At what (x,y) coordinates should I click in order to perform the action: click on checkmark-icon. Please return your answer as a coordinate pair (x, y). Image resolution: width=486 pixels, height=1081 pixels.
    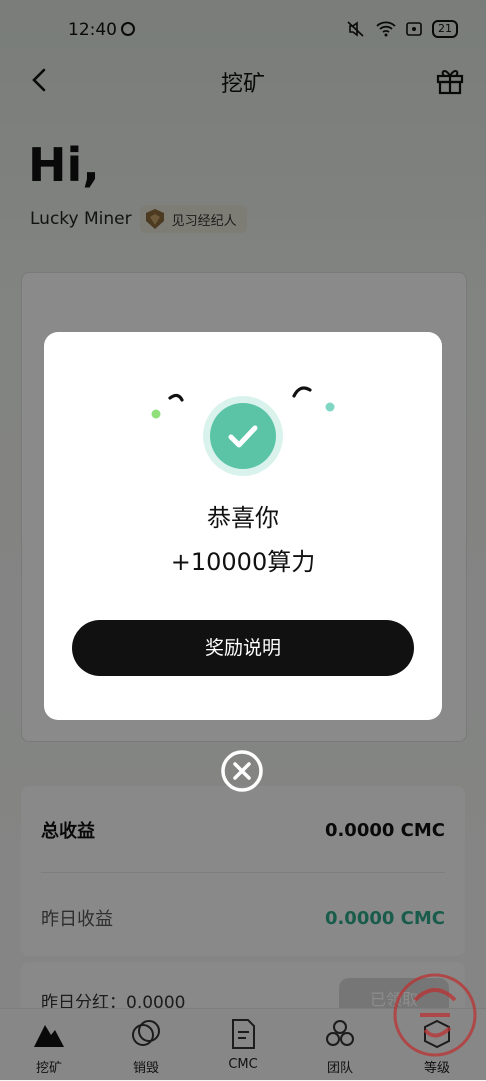
    Looking at the image, I should click on (243, 436).